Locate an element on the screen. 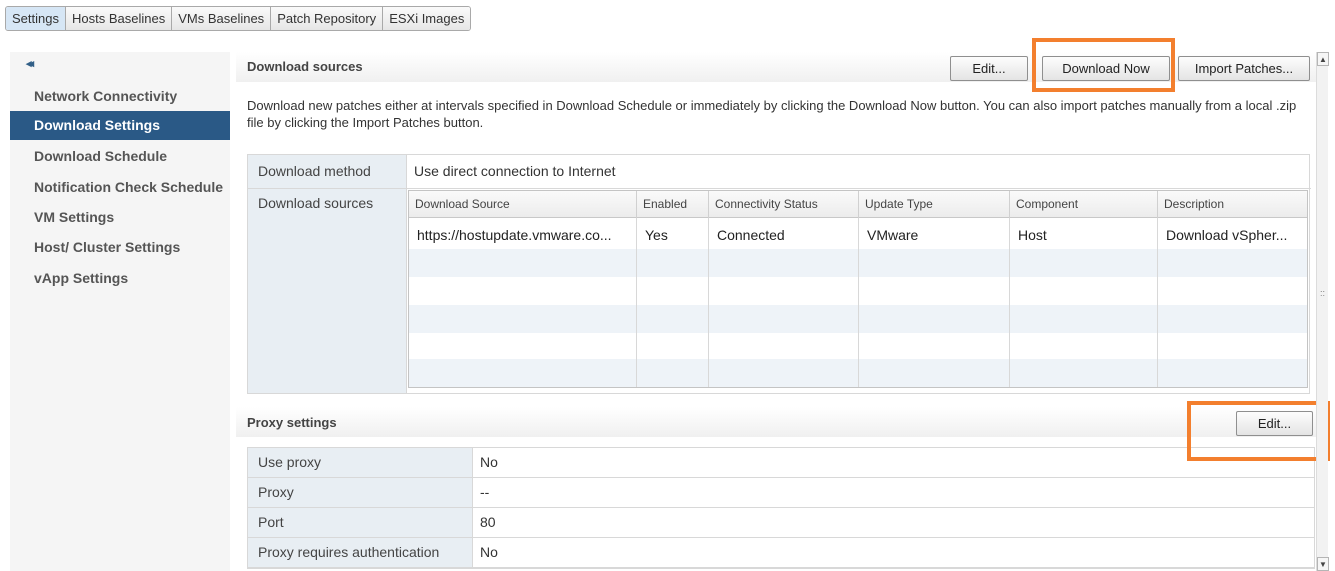 The width and height of the screenshot is (1335, 571). proxy-auth-value: No is located at coordinates (489, 552).